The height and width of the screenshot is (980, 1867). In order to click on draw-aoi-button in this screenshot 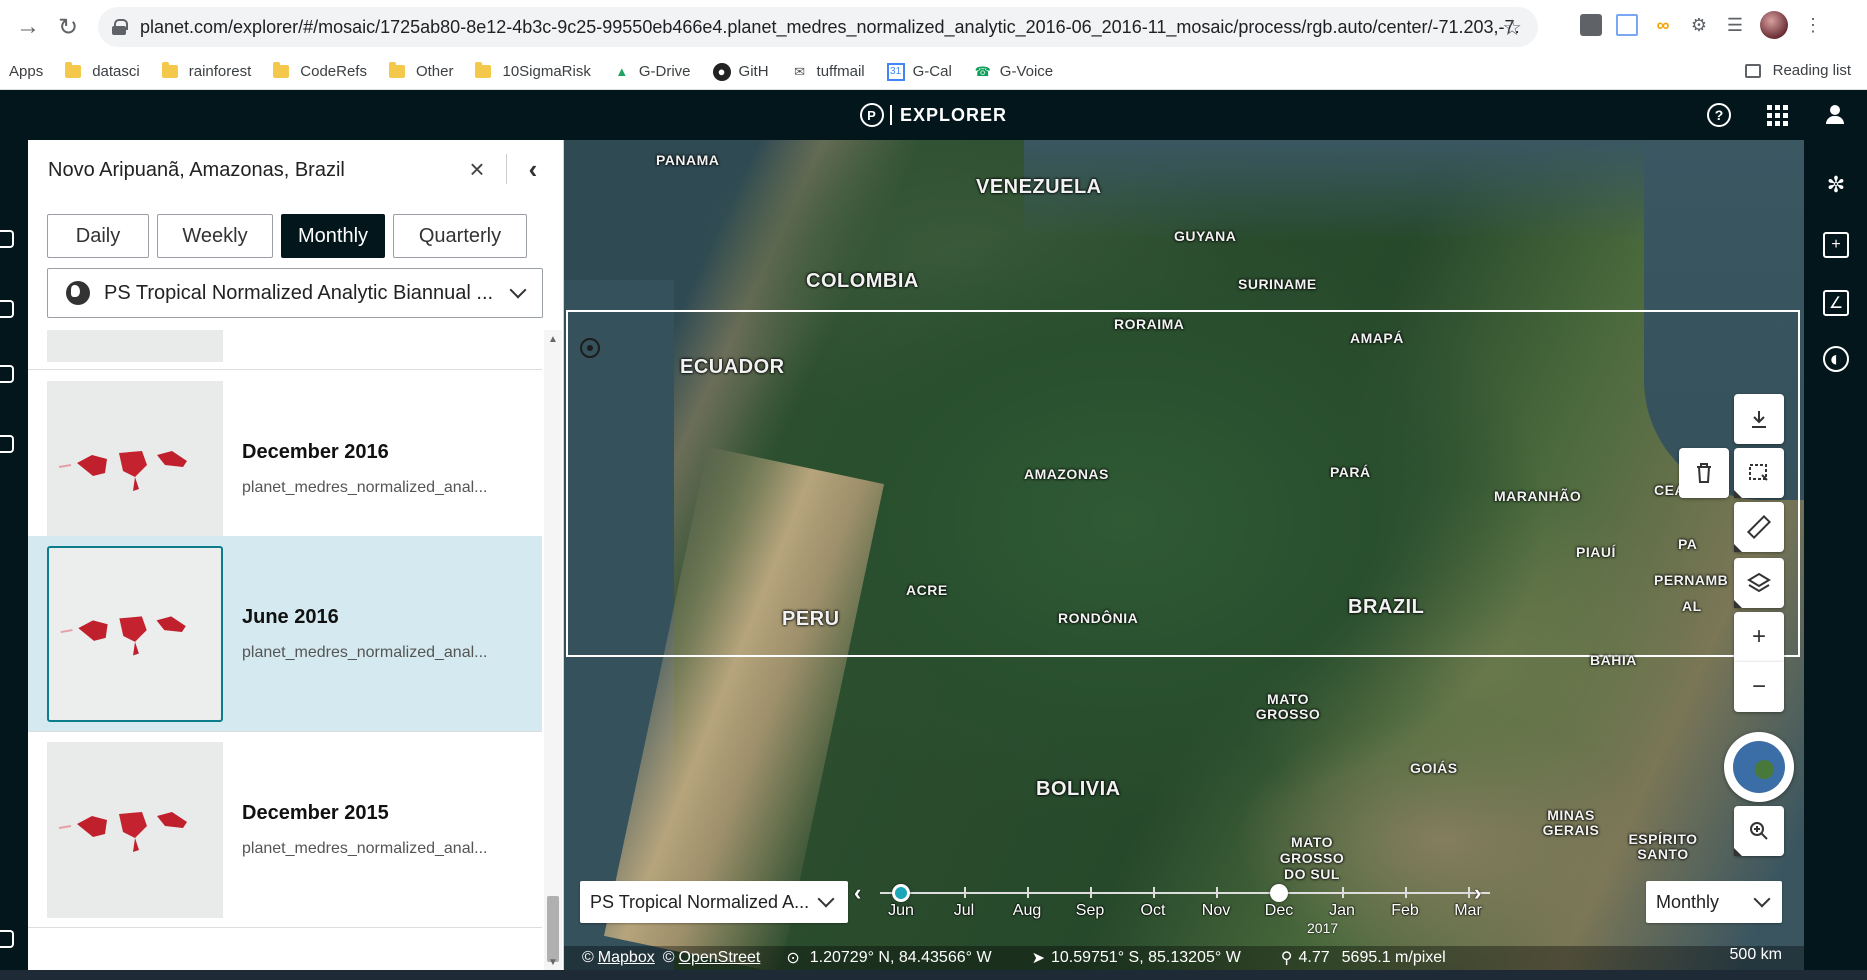, I will do `click(1759, 473)`.